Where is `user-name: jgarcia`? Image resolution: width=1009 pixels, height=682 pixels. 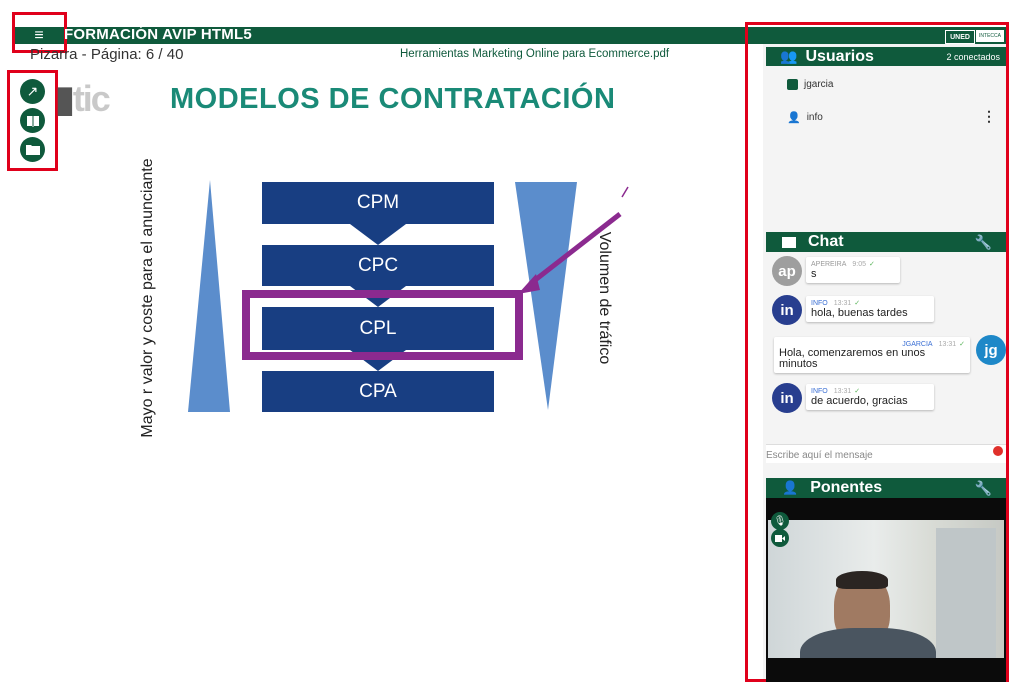 user-name: jgarcia is located at coordinates (819, 84).